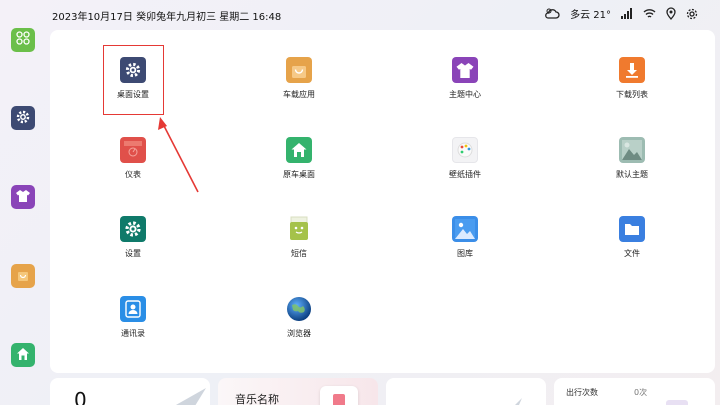 The width and height of the screenshot is (720, 405). What do you see at coordinates (641, 392) in the screenshot?
I see `trips-value: 0次` at bounding box center [641, 392].